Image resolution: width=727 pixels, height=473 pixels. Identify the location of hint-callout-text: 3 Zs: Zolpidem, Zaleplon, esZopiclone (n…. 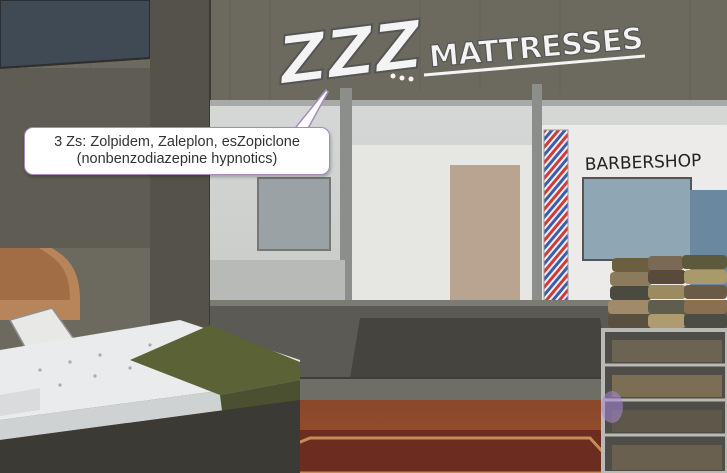
(177, 150).